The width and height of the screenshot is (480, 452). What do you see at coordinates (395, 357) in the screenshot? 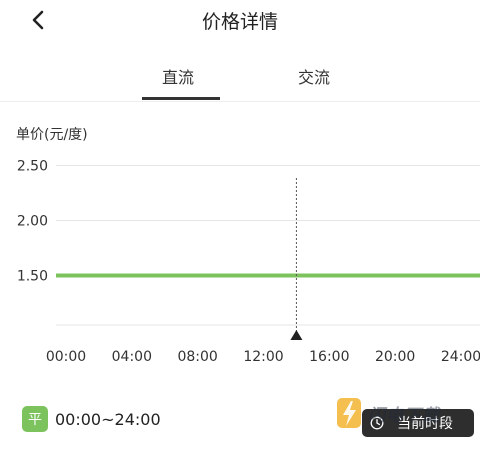
I see `x-tick-label: 20:00` at bounding box center [395, 357].